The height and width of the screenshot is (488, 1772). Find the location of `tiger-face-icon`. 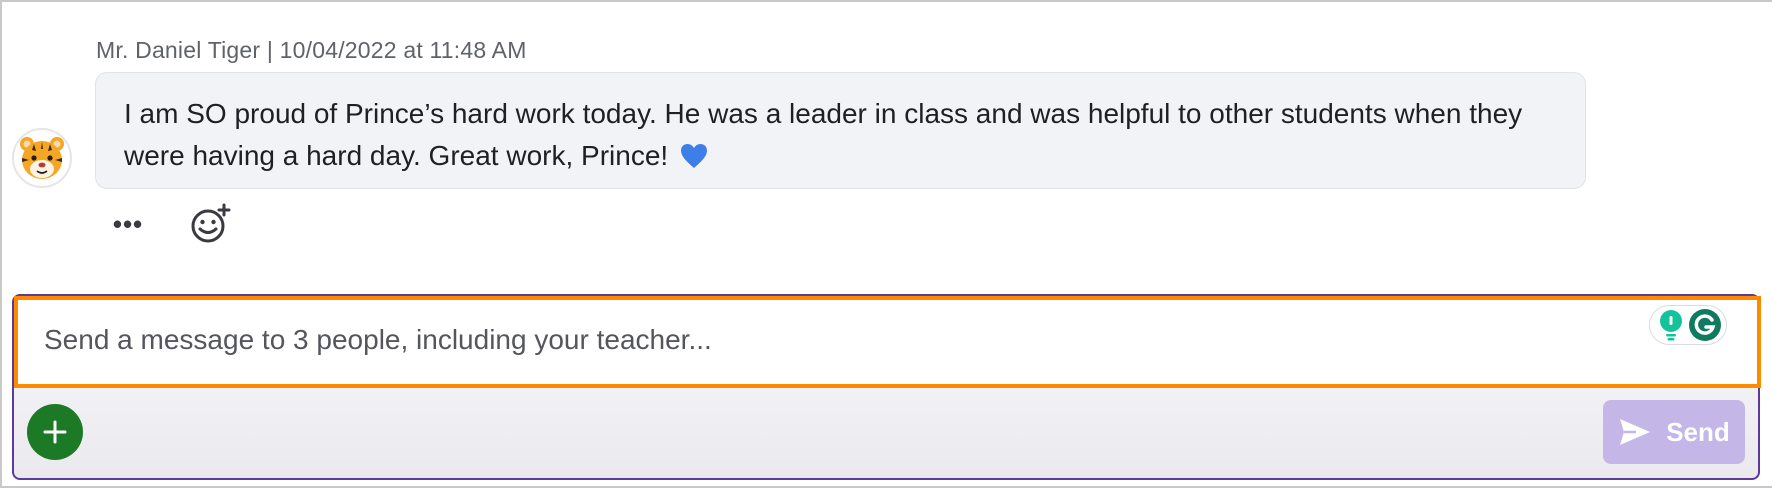

tiger-face-icon is located at coordinates (42, 158).